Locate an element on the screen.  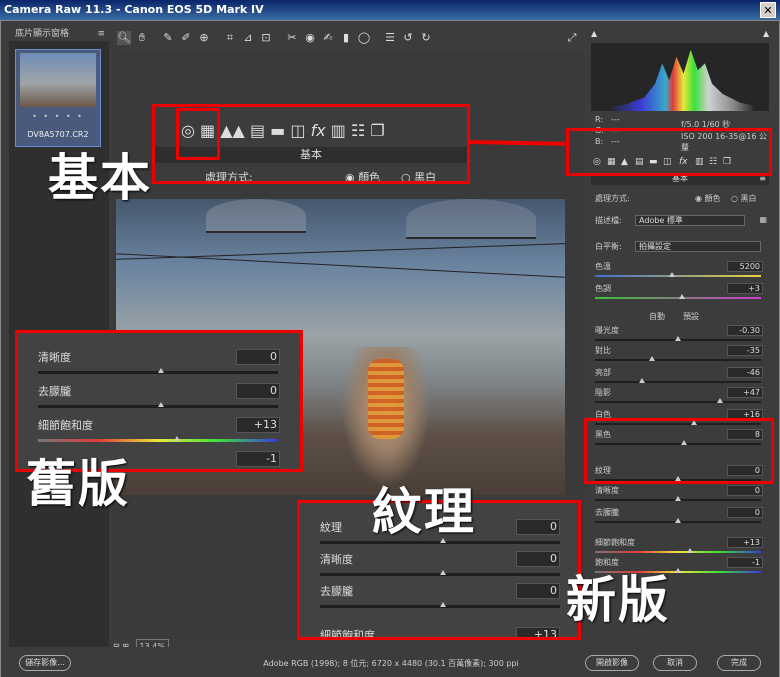
close-window-button: ✕ is located at coordinates (768, 10).